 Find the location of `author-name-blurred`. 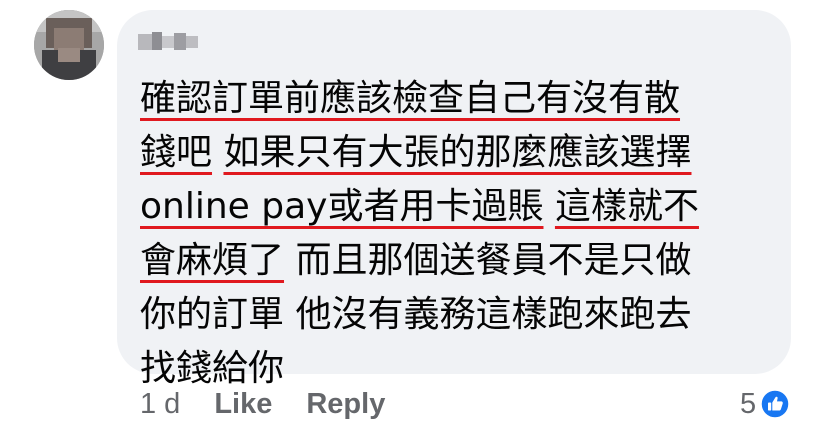

author-name-blurred is located at coordinates (170, 42).